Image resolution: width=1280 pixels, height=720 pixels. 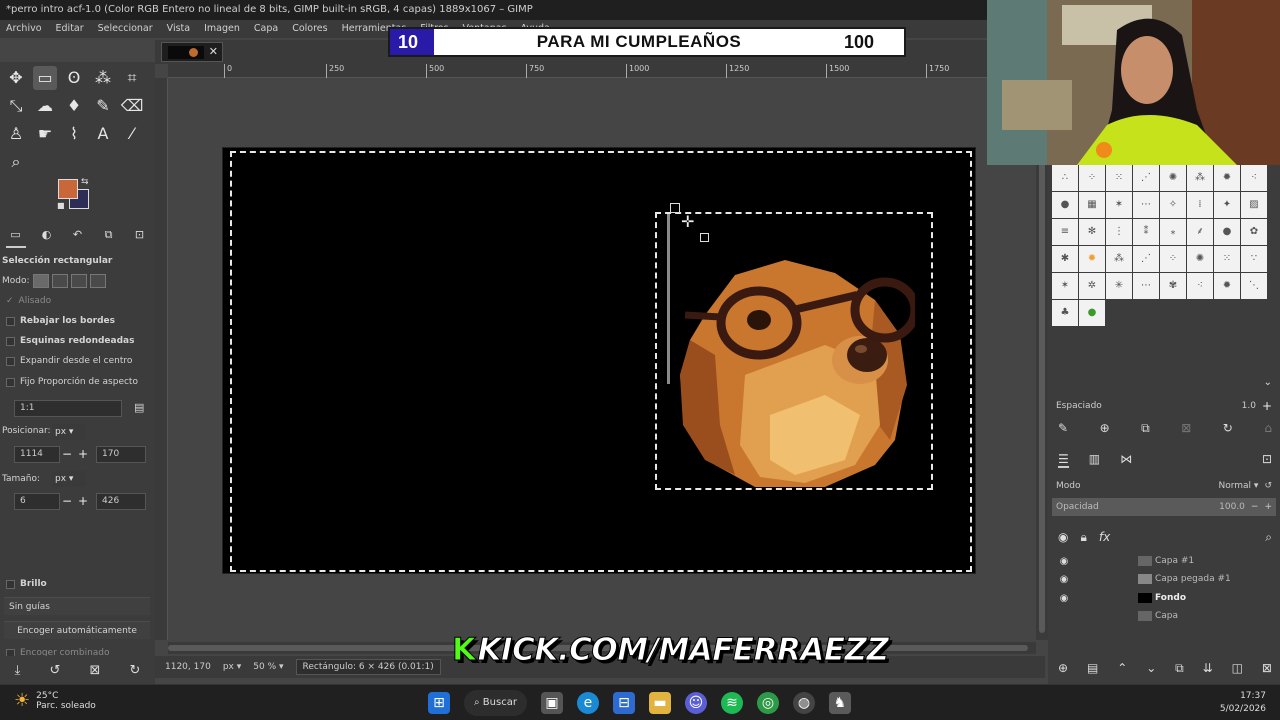 What do you see at coordinates (1200, 286) in the screenshot?
I see `brush-item: ⁖` at bounding box center [1200, 286].